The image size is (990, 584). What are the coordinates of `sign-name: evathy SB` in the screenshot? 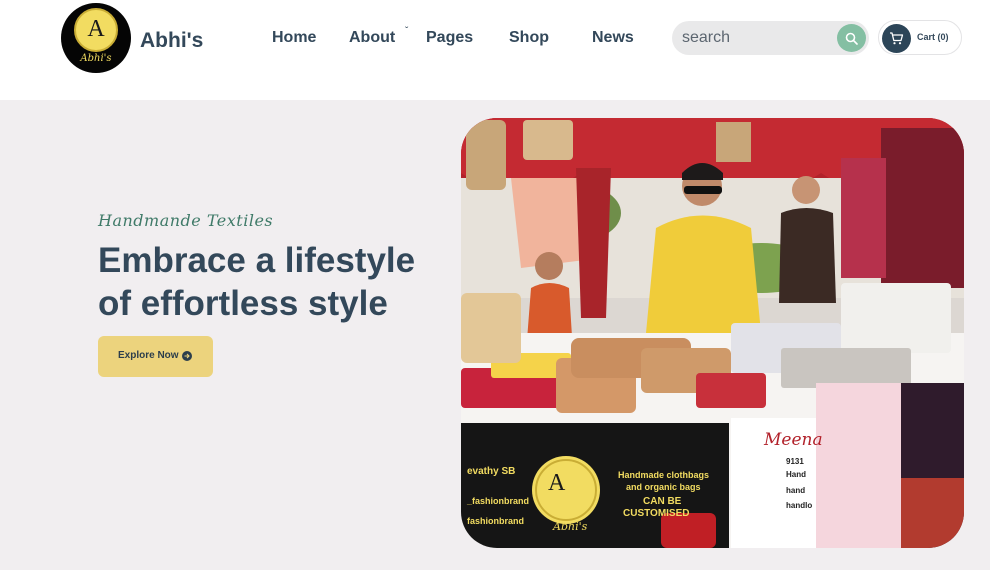 It's located at (491, 471).